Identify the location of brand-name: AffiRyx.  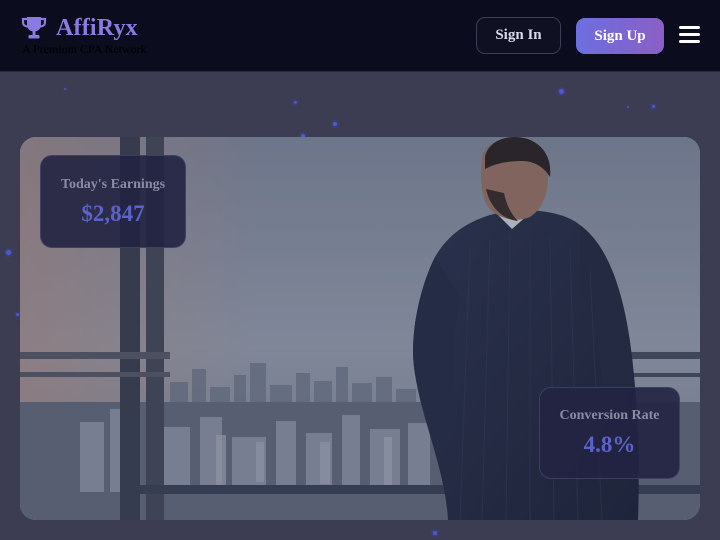
(97, 27).